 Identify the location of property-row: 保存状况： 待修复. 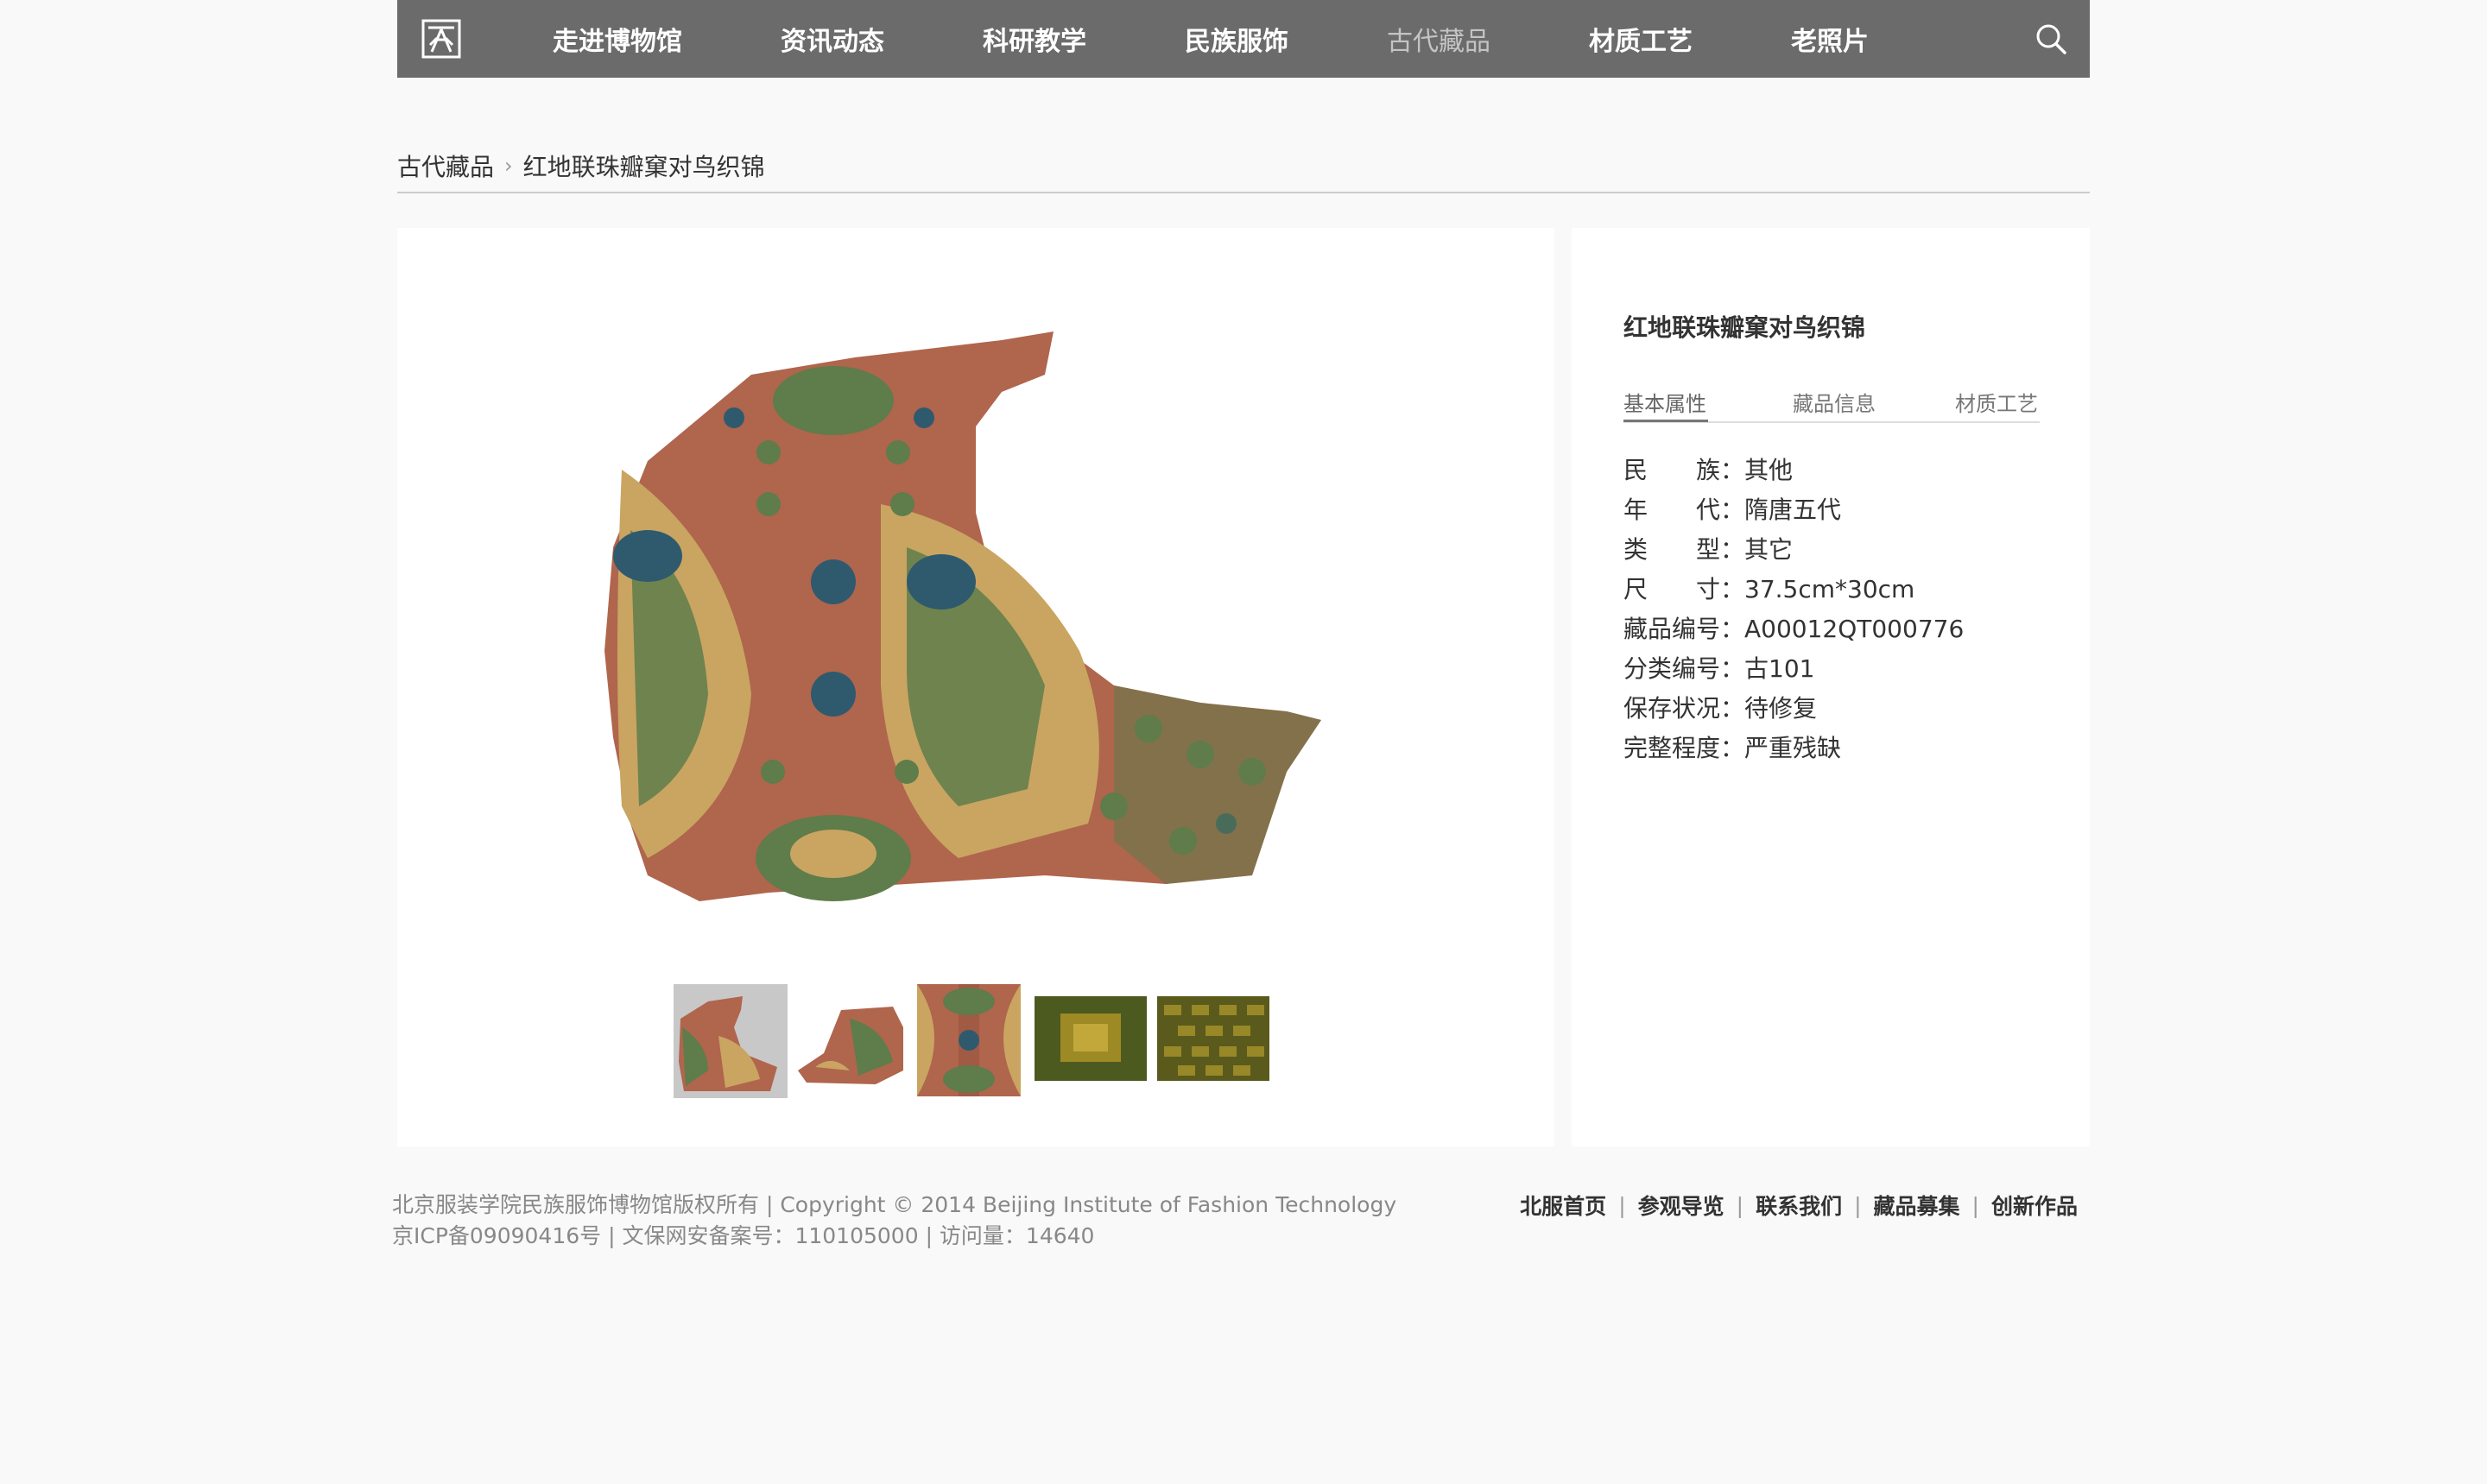
(1839, 709).